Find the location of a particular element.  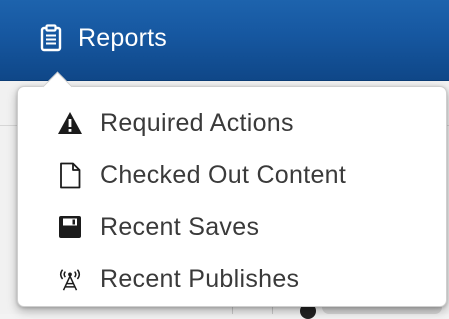

menu-item-label: Required Actions is located at coordinates (197, 122).